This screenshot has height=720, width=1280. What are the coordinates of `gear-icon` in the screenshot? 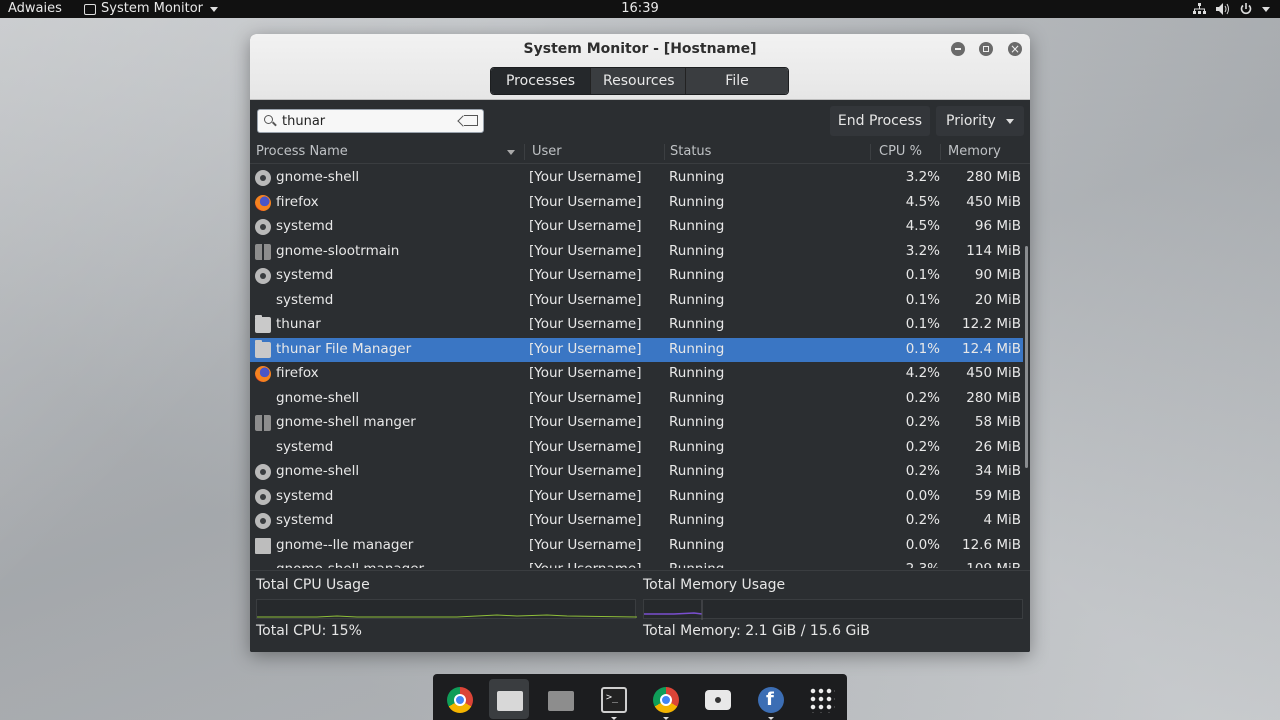 It's located at (263, 472).